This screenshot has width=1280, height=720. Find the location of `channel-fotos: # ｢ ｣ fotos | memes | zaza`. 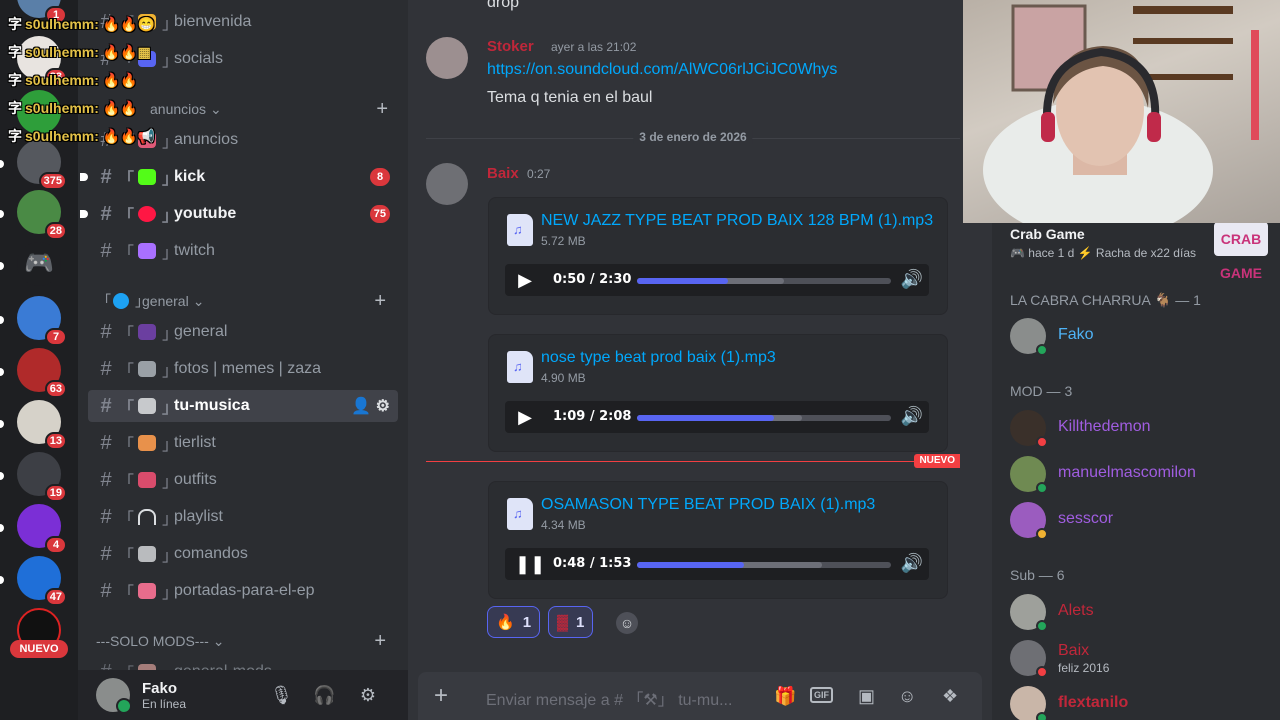

channel-fotos: # ｢ ｣ fotos | memes | zaza is located at coordinates (243, 369).